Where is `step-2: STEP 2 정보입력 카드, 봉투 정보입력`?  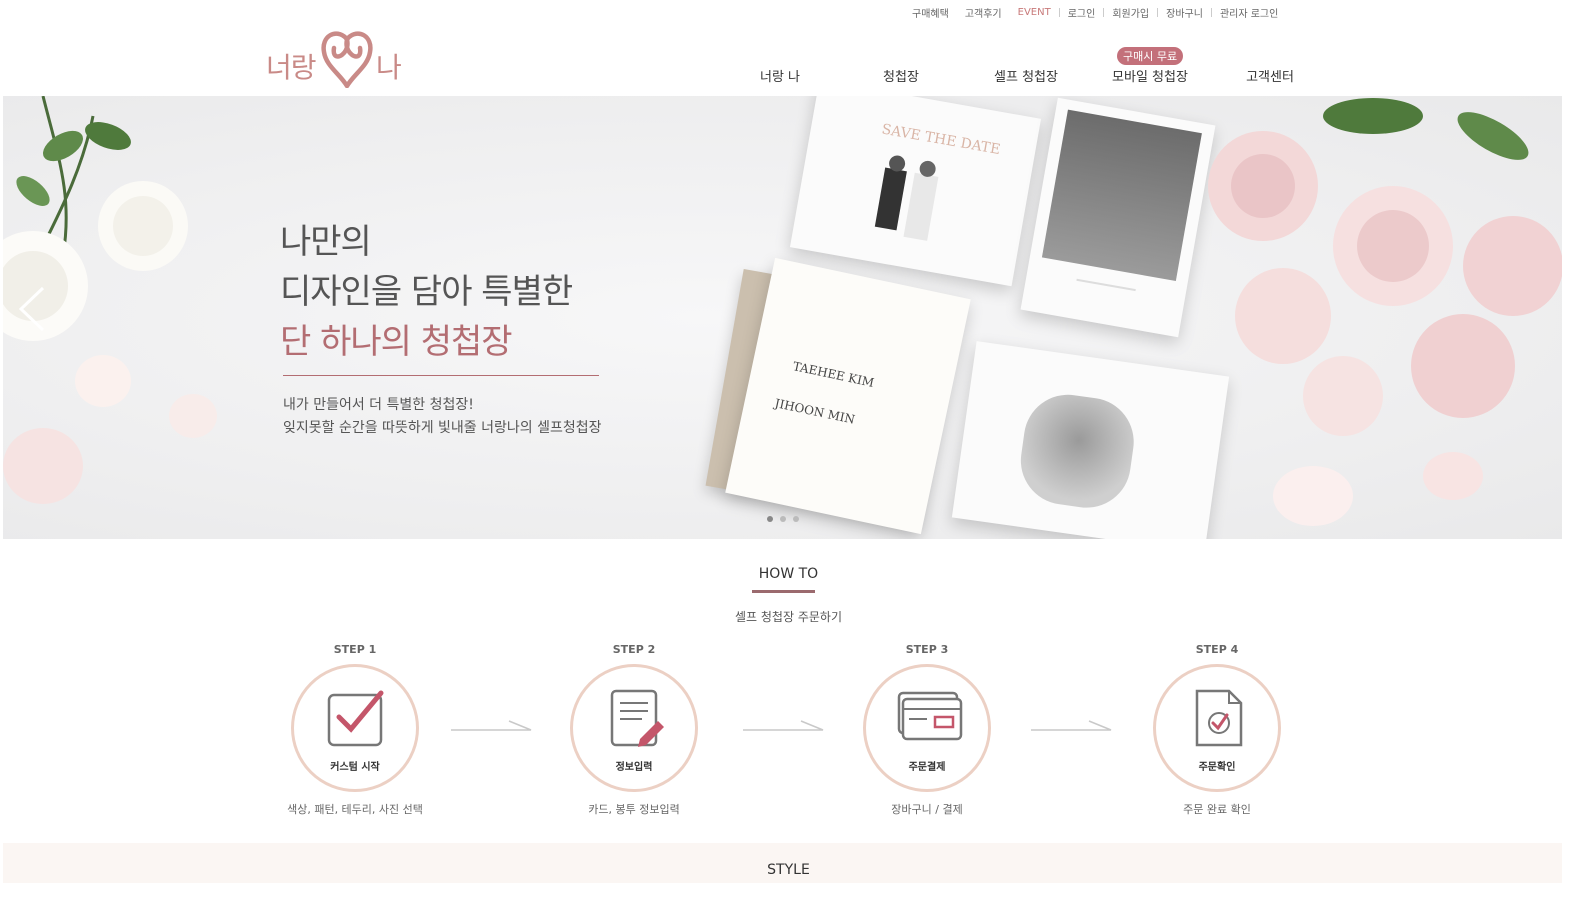
step-2: STEP 2 정보입력 카드, 봉투 정보입력 is located at coordinates (634, 730).